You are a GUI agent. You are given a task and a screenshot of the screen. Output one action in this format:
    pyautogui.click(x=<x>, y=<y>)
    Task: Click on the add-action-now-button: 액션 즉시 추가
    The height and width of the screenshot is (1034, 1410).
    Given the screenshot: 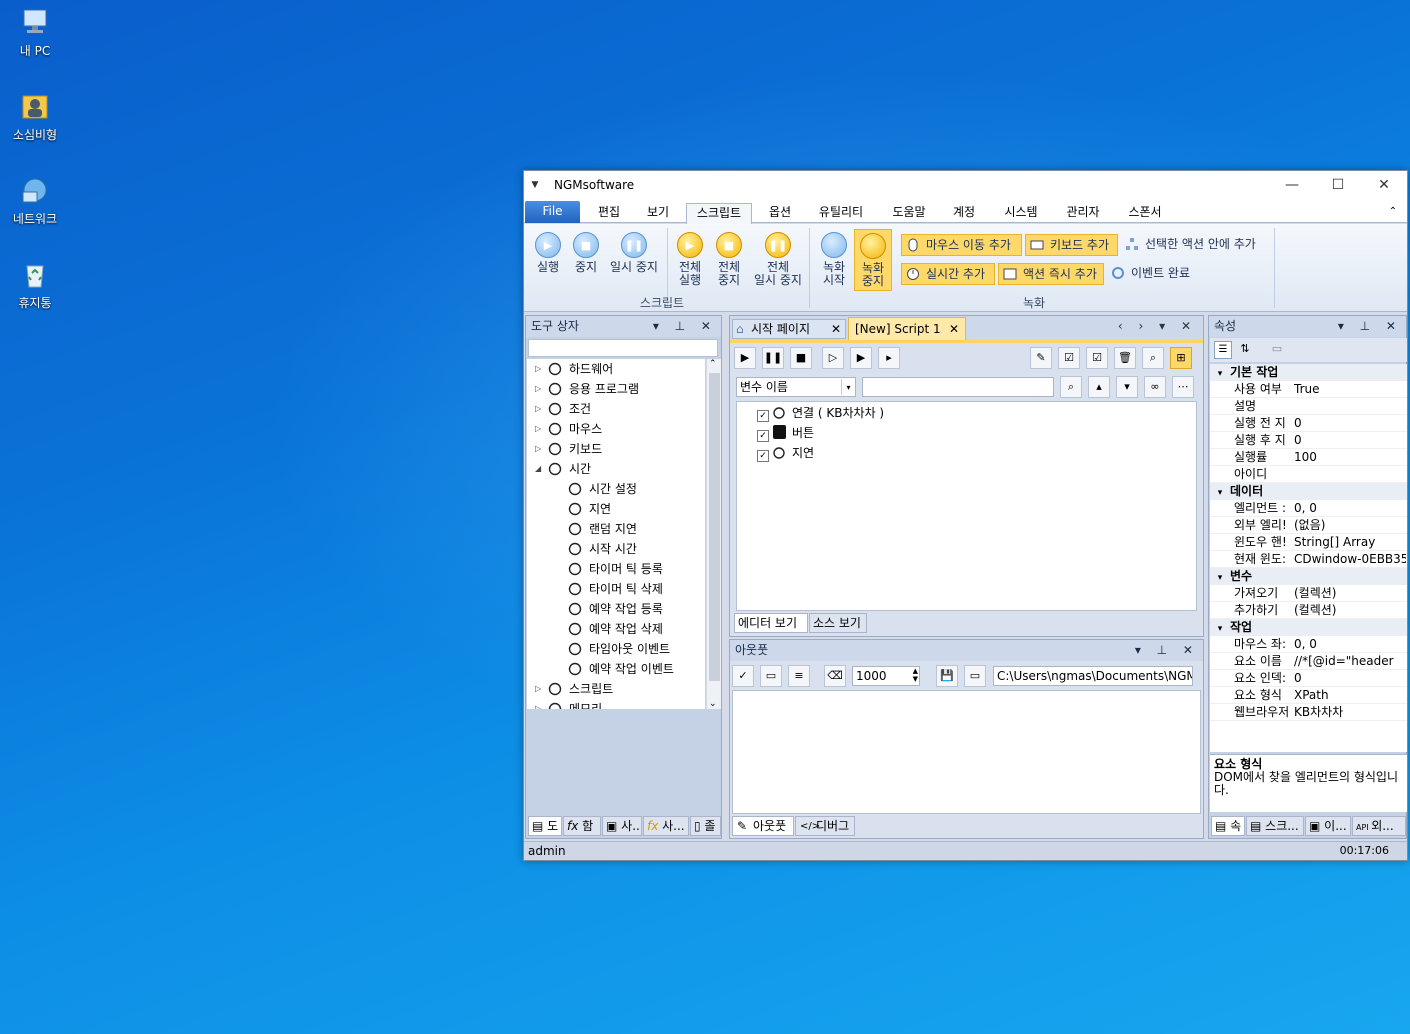 What is the action you would take?
    pyautogui.click(x=1051, y=274)
    